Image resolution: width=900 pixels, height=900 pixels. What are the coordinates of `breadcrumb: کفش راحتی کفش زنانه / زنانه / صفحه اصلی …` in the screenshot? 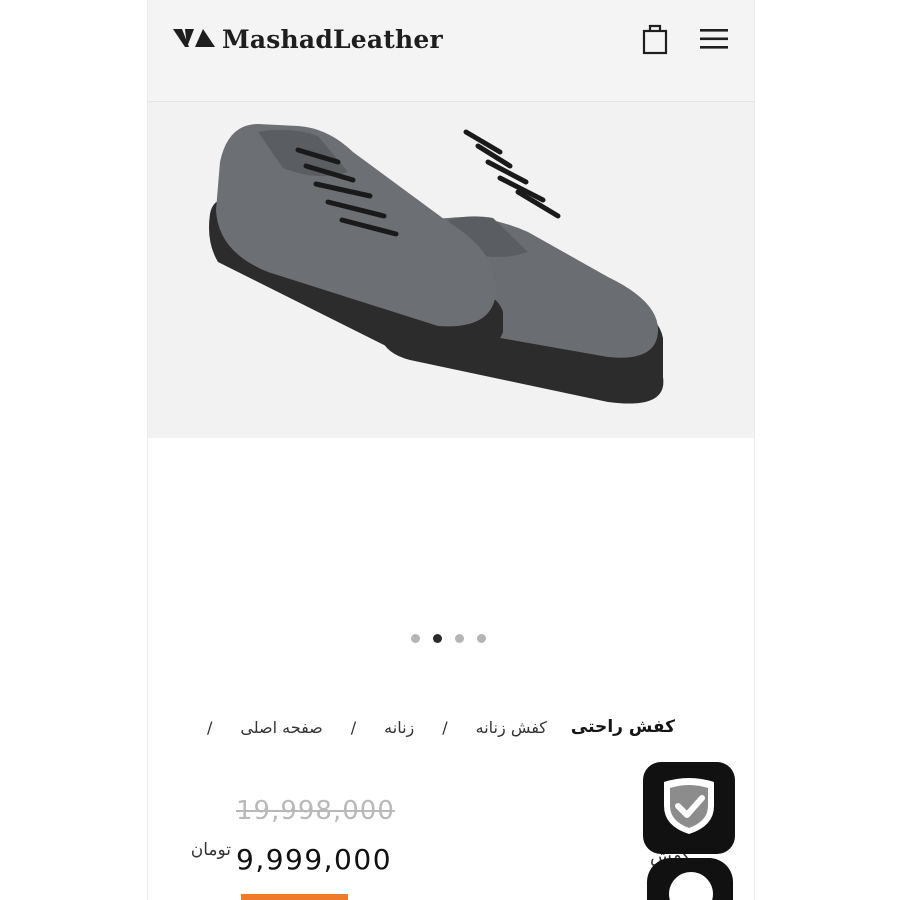 It's located at (451, 727).